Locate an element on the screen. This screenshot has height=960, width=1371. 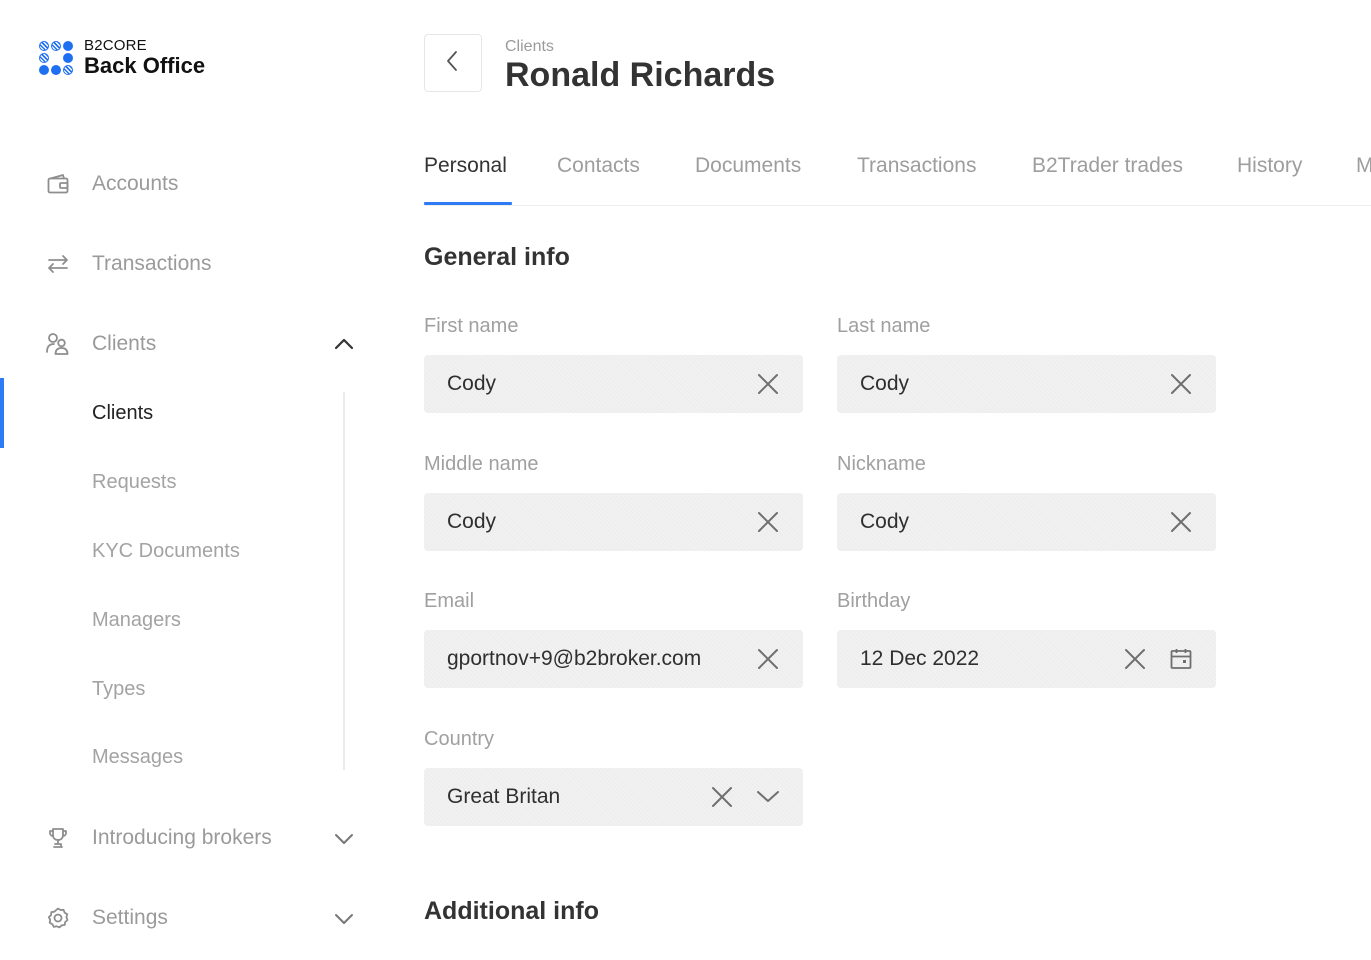
sidebar-subitem-messages: Messages is located at coordinates (170, 757).